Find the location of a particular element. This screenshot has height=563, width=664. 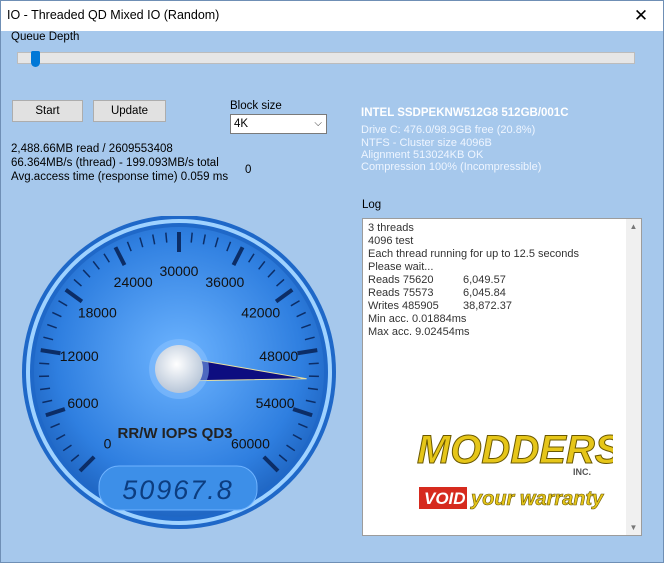

log-value: 38,872.37 is located at coordinates (487, 306).